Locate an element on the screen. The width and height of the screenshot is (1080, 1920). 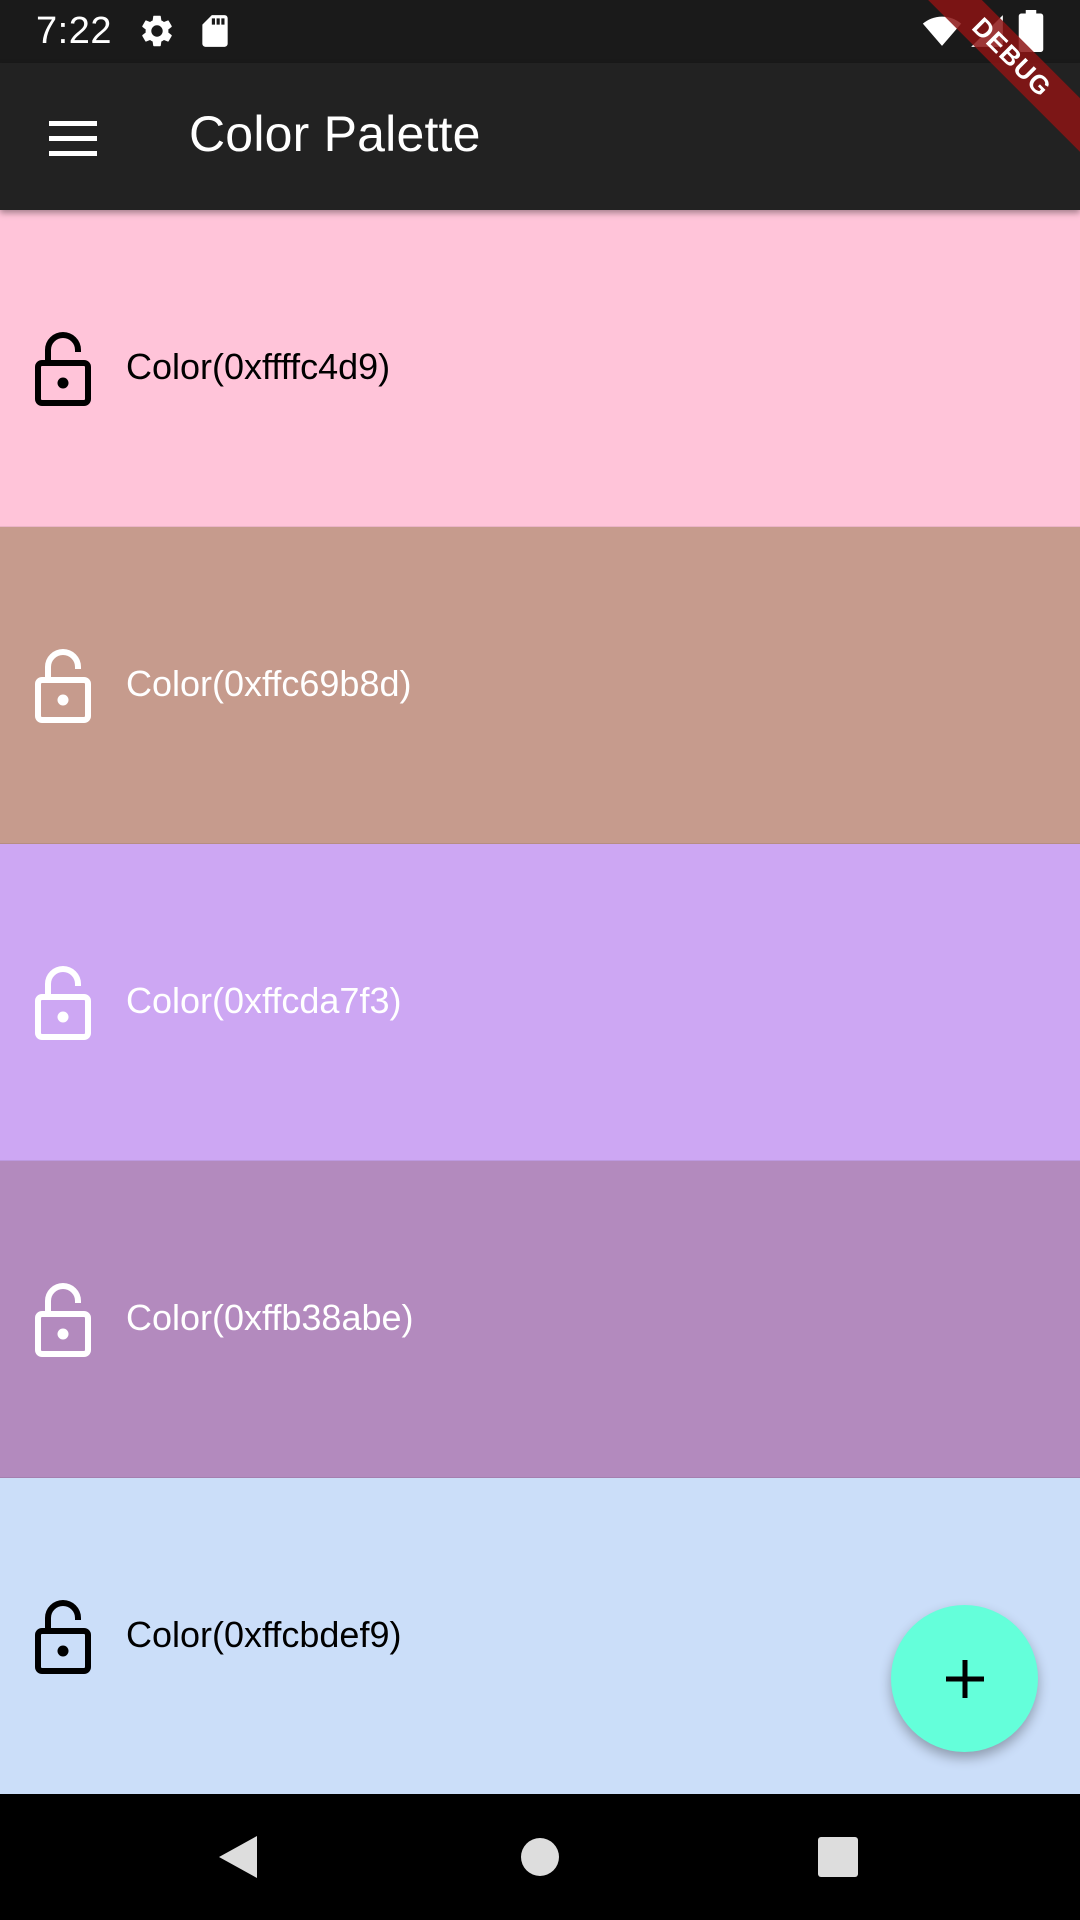
color-label: Color(0xffcda7f3) is located at coordinates (264, 1000).